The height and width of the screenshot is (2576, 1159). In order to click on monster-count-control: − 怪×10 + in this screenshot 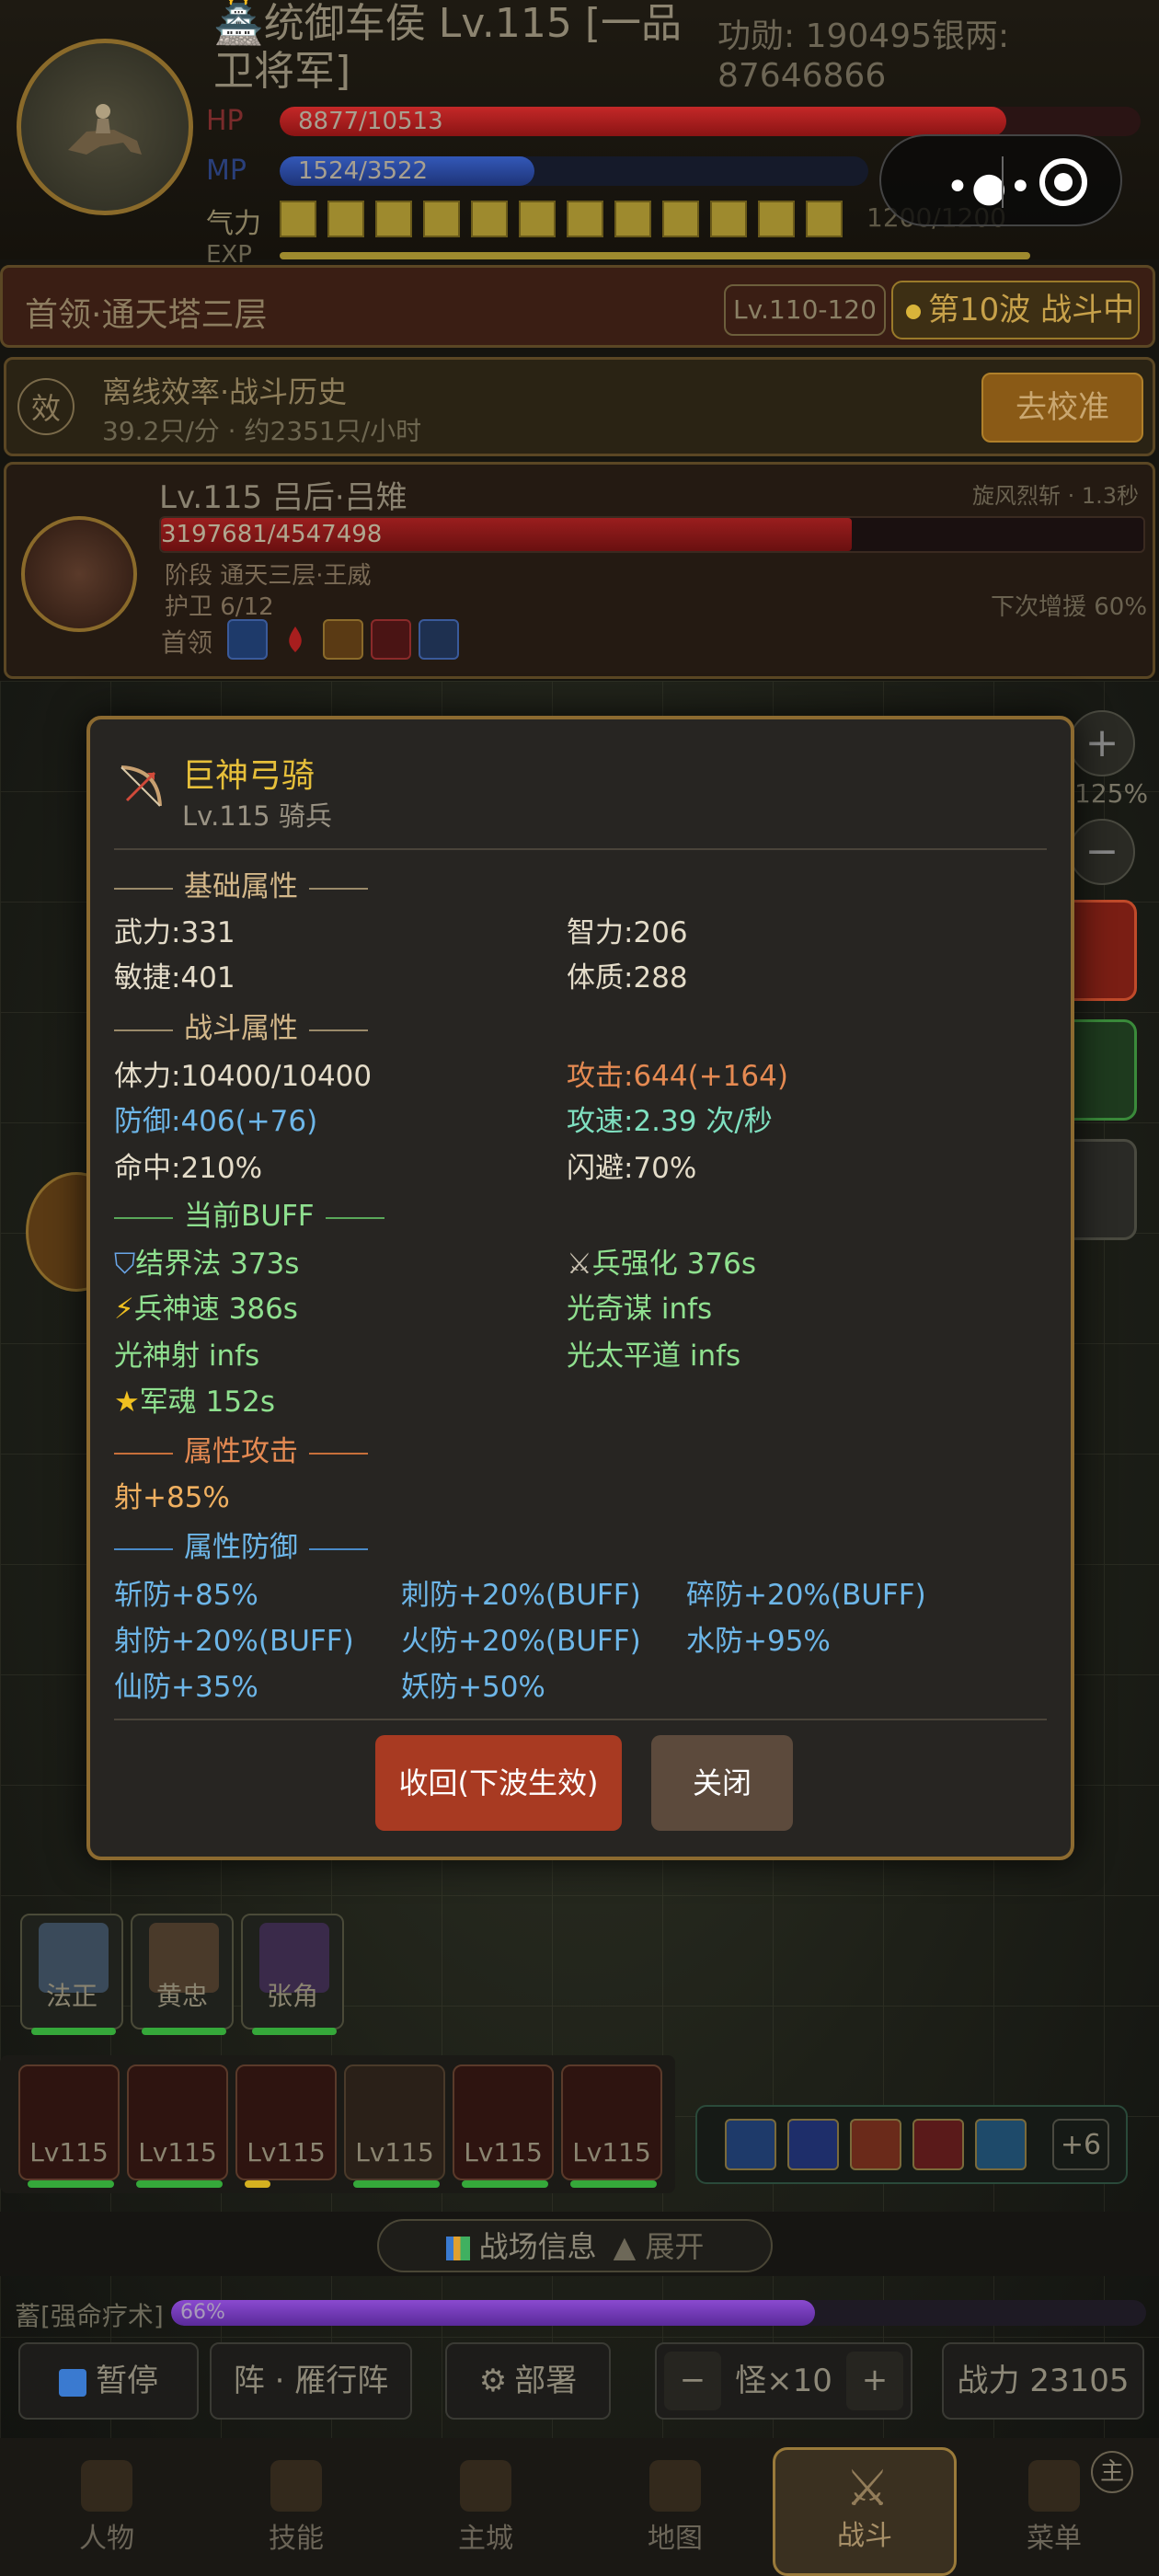, I will do `click(783, 2381)`.